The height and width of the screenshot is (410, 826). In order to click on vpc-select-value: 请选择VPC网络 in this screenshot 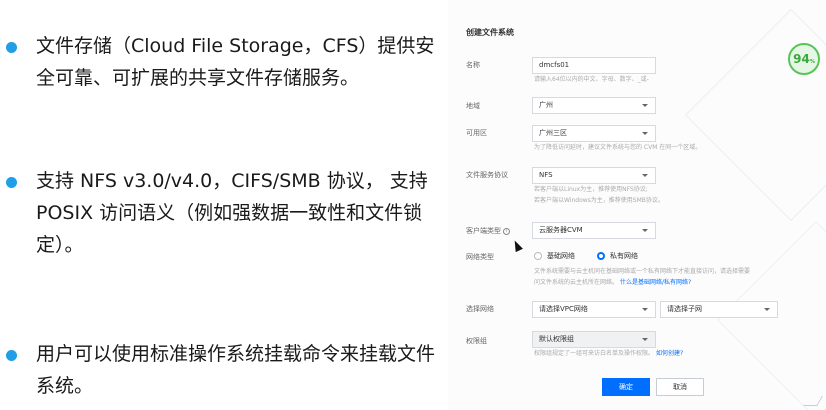, I will do `click(563, 309)`.